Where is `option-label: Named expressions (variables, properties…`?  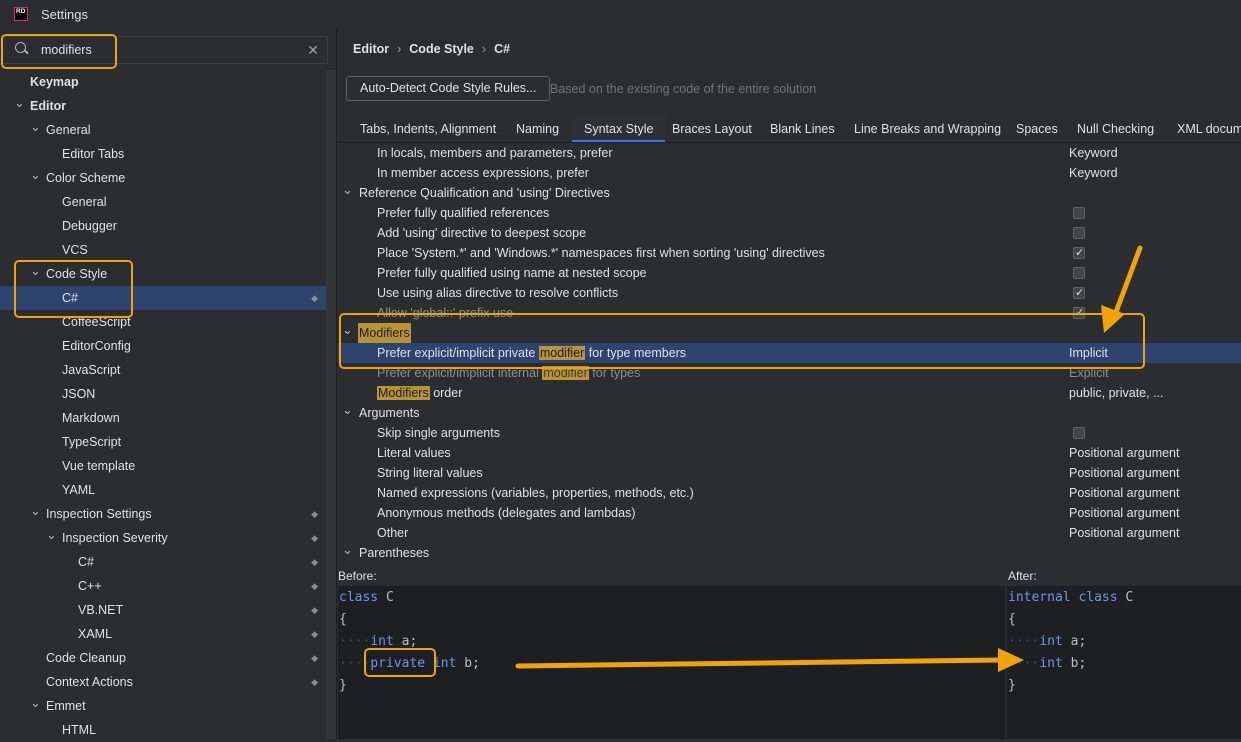 option-label: Named expressions (variables, properties… is located at coordinates (535, 493).